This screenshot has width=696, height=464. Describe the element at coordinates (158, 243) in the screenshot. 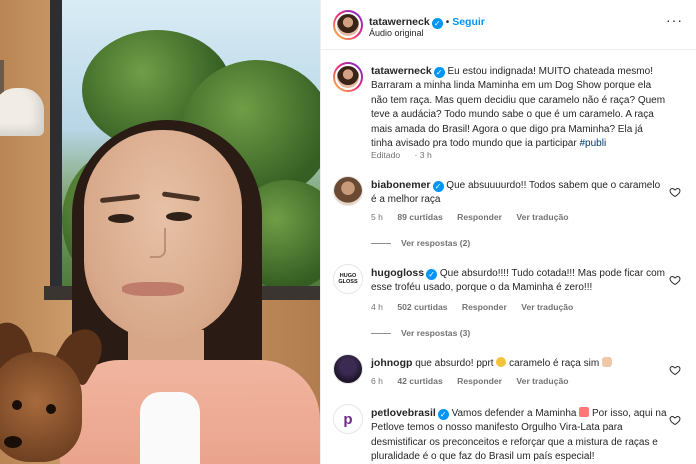

I see `nose` at that location.